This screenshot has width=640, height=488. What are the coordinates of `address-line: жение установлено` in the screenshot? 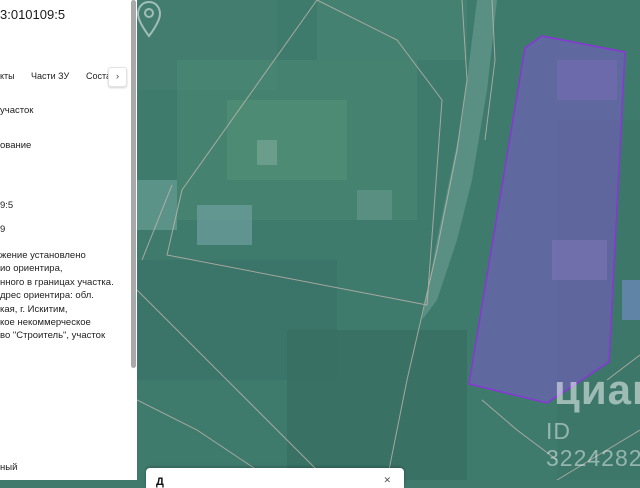 It's located at (43, 255).